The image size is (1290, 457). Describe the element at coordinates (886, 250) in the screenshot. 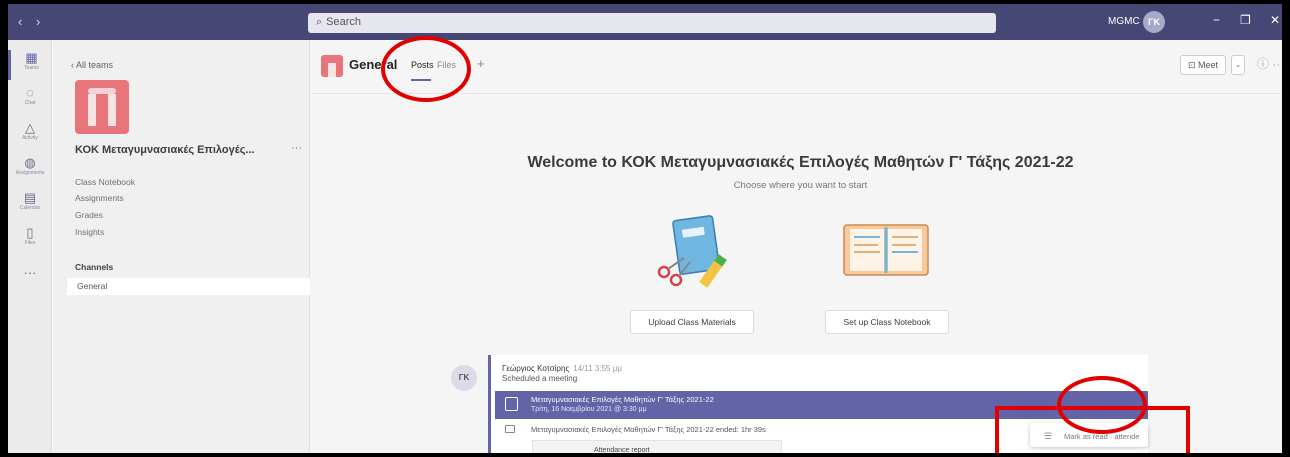

I see `class-notebook-illustration` at that location.